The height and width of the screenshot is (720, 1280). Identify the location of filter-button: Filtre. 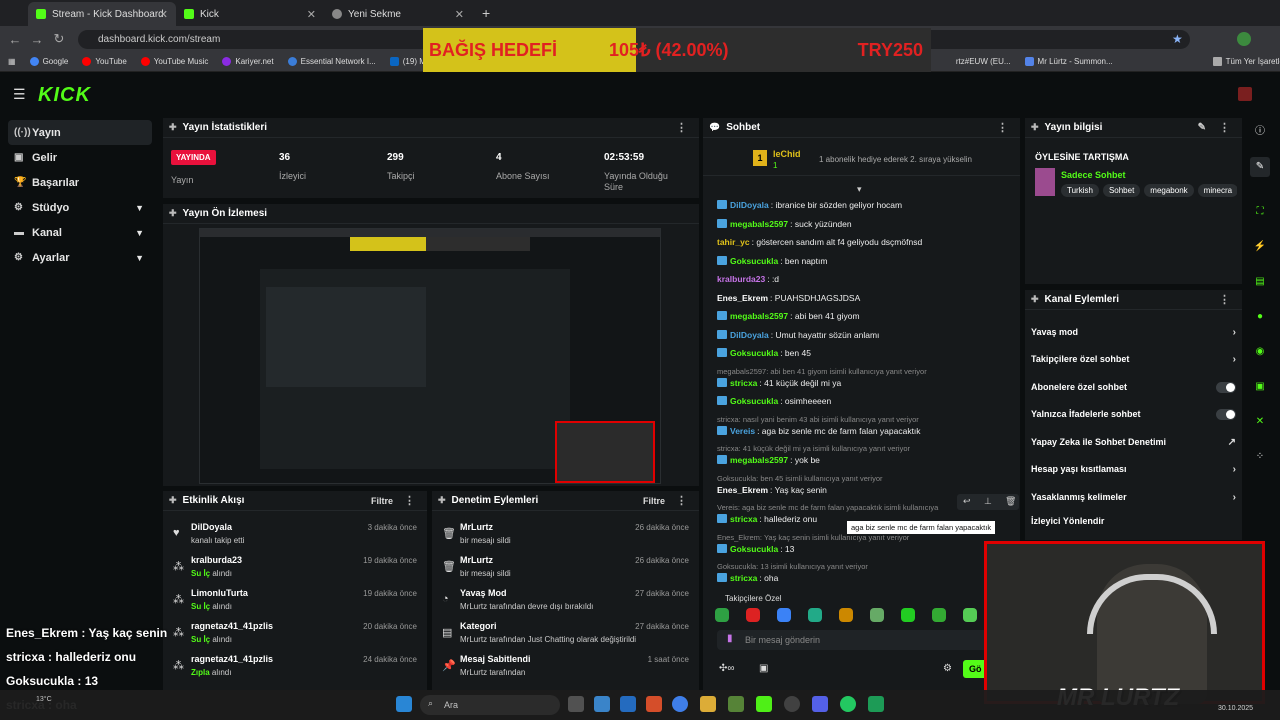
(654, 501).